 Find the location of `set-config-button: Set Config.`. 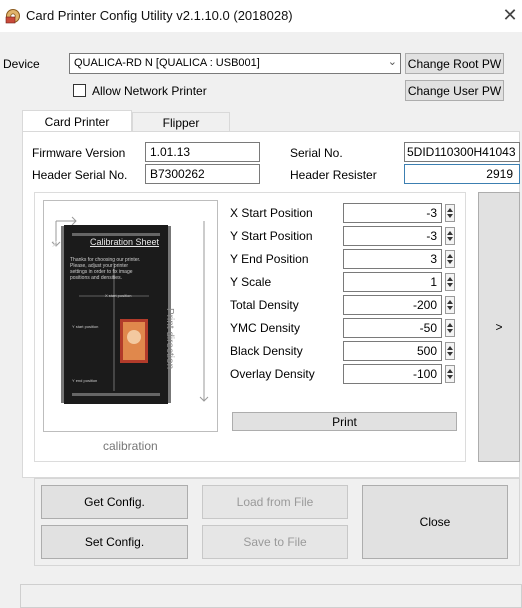

set-config-button: Set Config. is located at coordinates (114, 542).